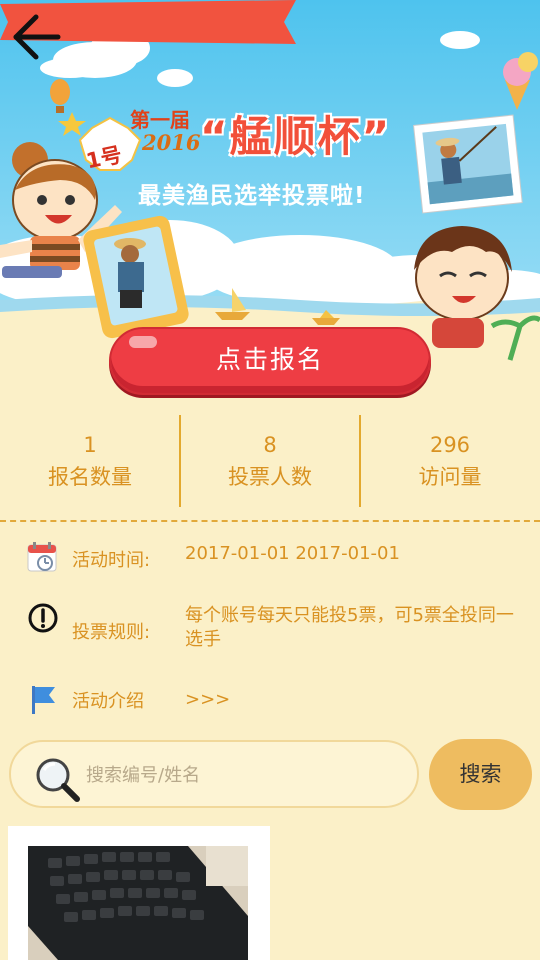 The width and height of the screenshot is (540, 960). I want to click on search-box, so click(214, 774).